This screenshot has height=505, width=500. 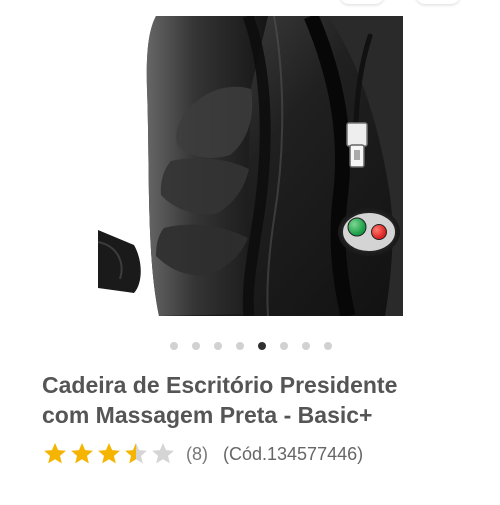 I want to click on product-title-line-2: com Massagem Preta - Basic+, so click(x=207, y=415).